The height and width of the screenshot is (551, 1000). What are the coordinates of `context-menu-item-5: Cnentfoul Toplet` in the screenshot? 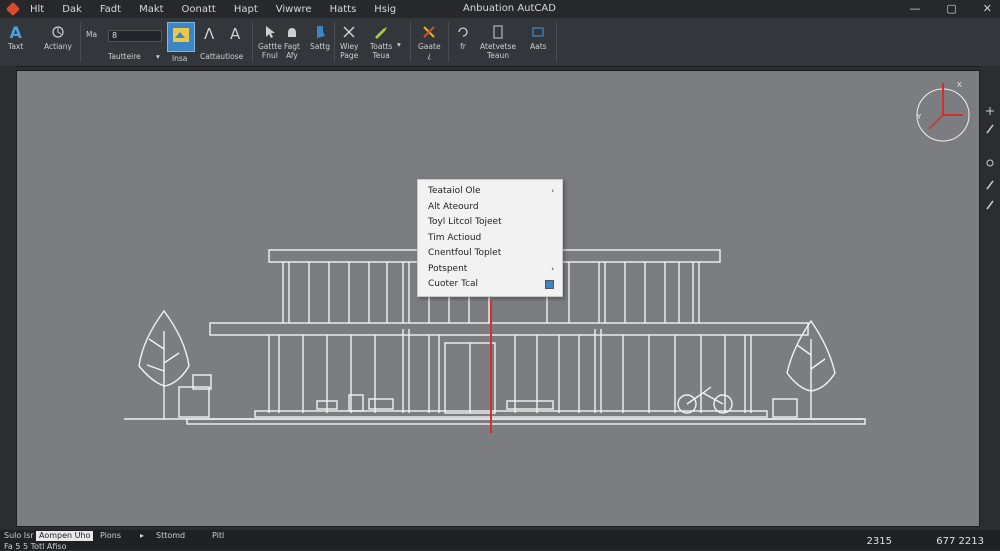 It's located at (490, 254).